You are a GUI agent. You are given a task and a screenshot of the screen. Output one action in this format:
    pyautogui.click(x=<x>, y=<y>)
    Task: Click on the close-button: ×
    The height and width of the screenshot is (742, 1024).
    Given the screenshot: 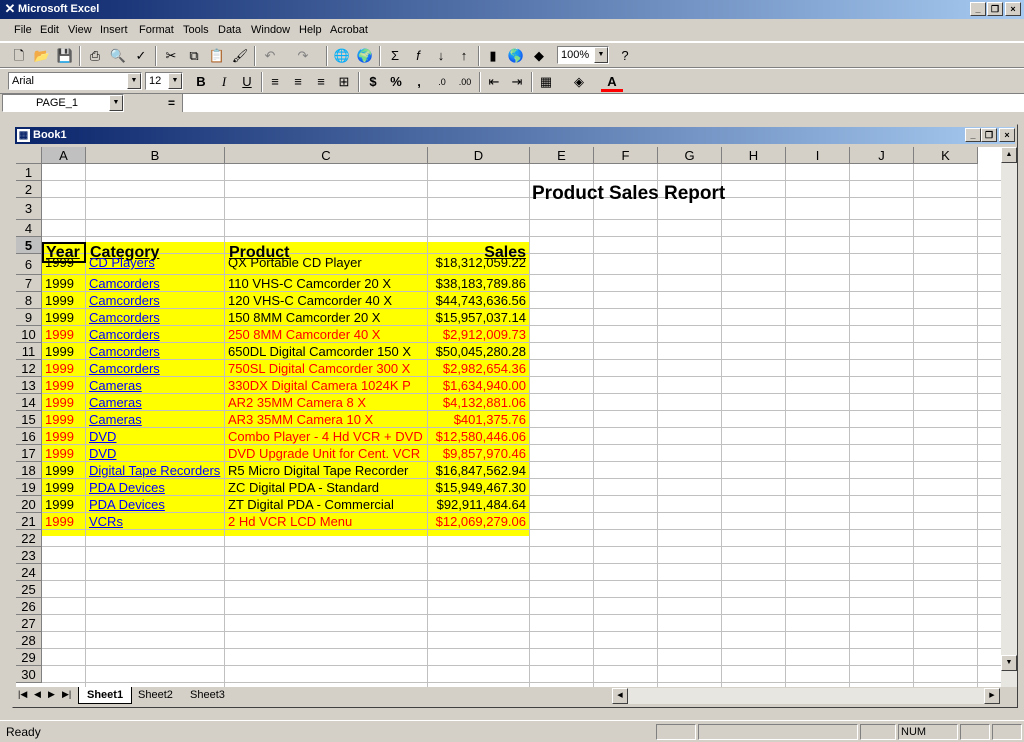 What is the action you would take?
    pyautogui.click(x=1013, y=9)
    